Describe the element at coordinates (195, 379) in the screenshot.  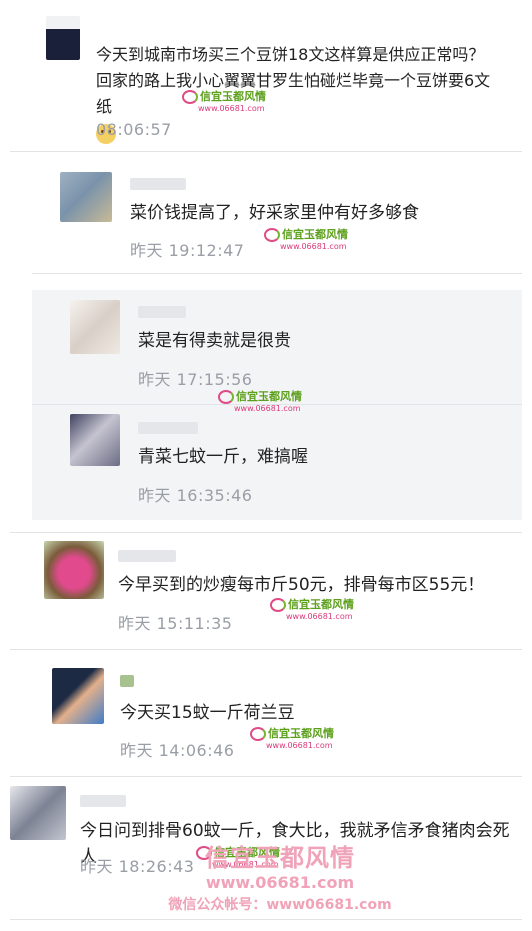
I see `comment-time: 昨天 17:15:56` at that location.